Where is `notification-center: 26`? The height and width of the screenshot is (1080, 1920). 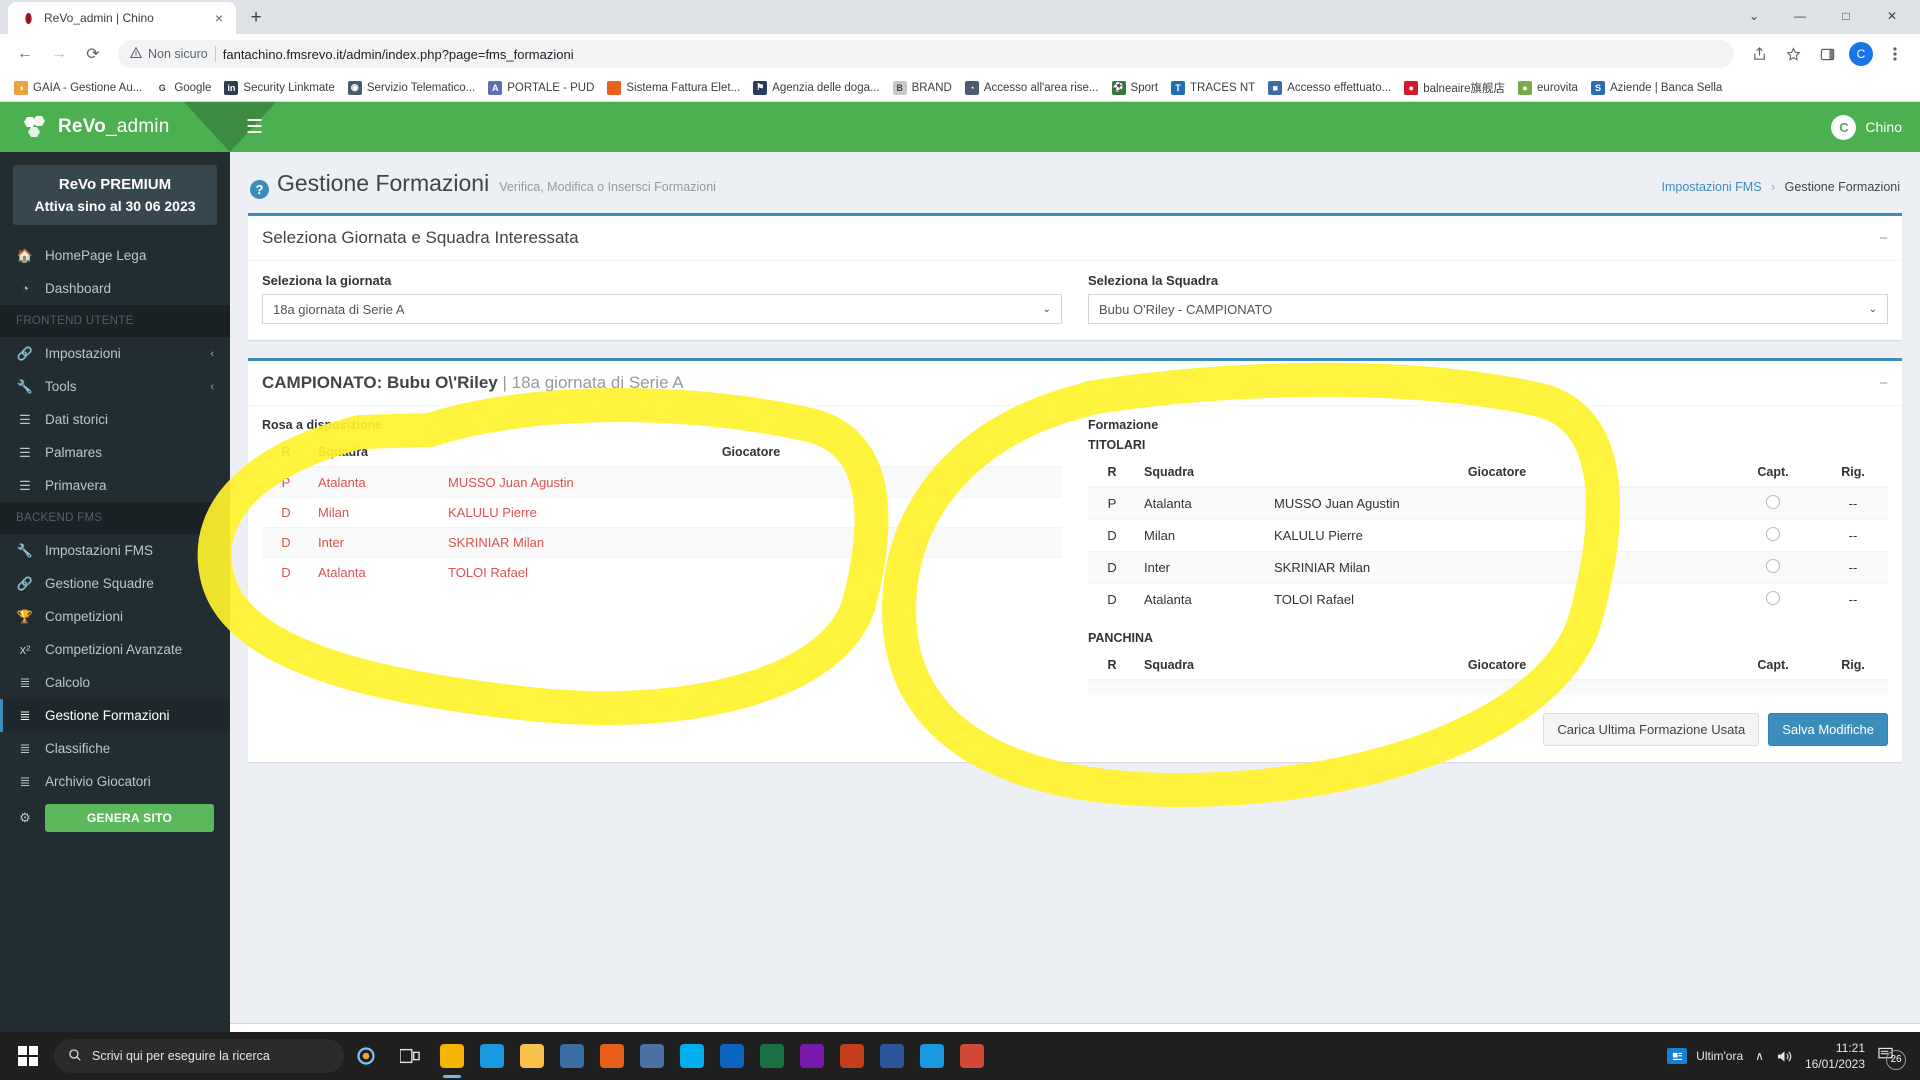
notification-center: 26 is located at coordinates (1891, 1056).